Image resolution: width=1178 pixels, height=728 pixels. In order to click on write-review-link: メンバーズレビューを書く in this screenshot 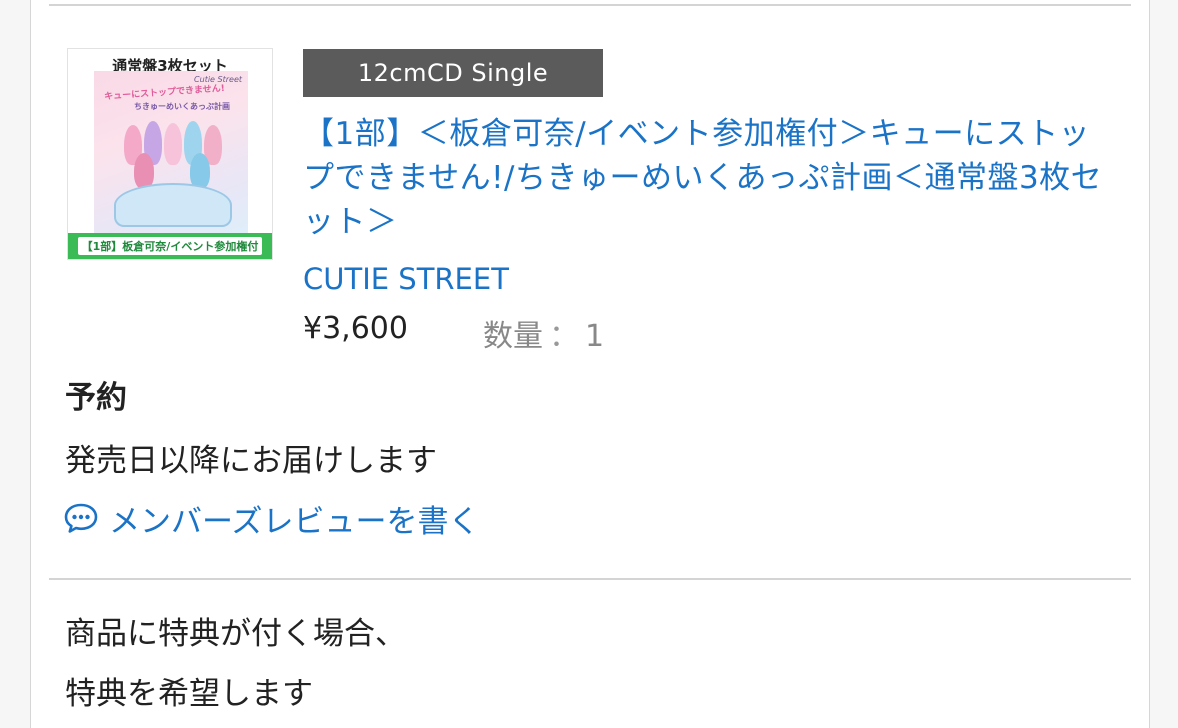, I will do `click(271, 518)`.